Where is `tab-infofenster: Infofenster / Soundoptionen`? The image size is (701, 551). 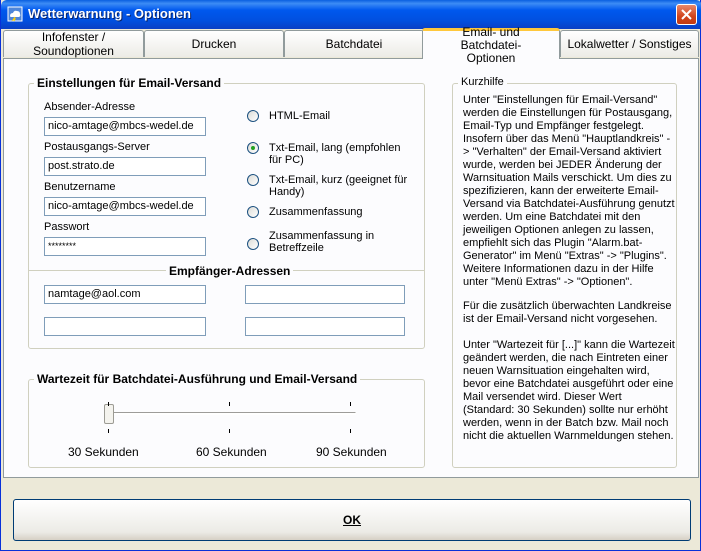 tab-infofenster: Infofenster / Soundoptionen is located at coordinates (73, 44).